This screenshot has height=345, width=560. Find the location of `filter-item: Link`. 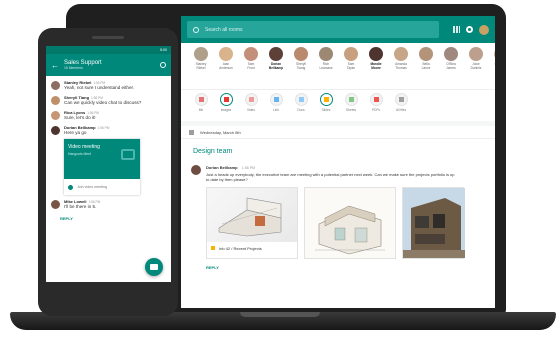

filter-item: Link is located at coordinates (276, 102).